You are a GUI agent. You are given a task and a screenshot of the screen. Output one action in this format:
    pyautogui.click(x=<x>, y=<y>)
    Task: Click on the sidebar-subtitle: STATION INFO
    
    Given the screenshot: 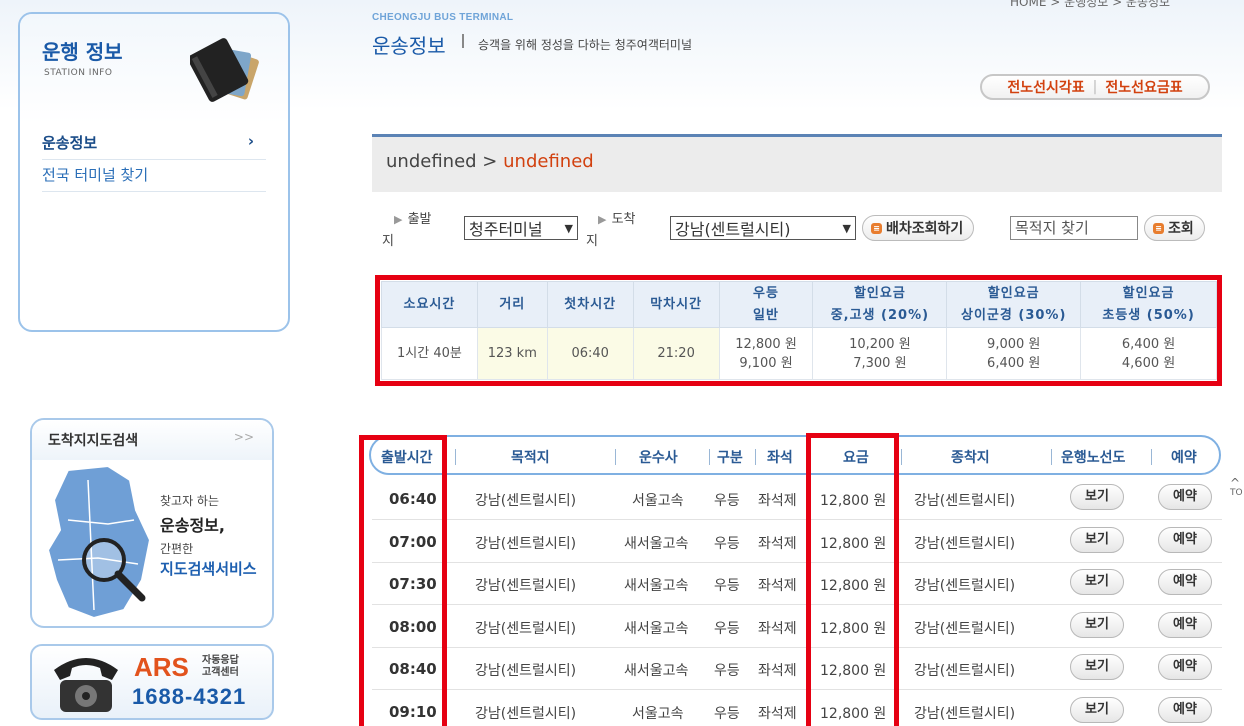 What is the action you would take?
    pyautogui.click(x=78, y=73)
    